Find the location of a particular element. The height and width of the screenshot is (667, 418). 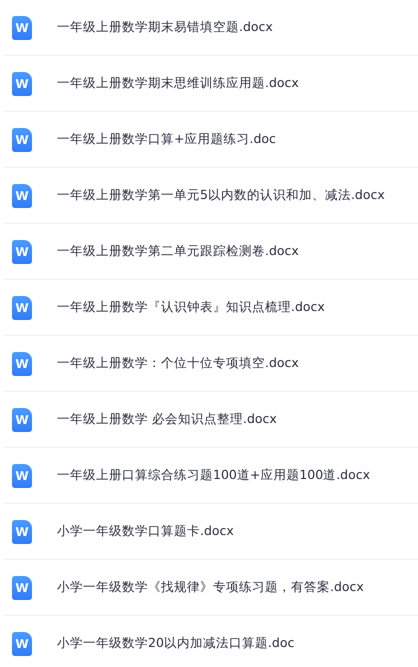

file-name: 一年级上册数学期末易错填空题.docx is located at coordinates (165, 27).